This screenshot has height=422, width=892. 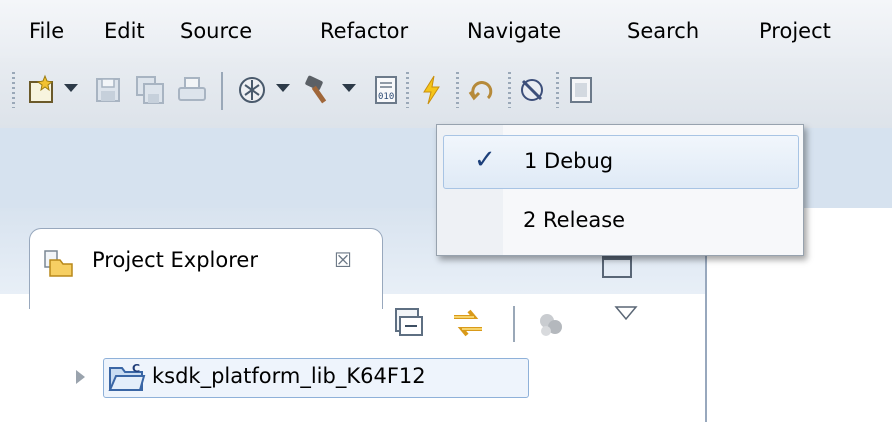 I want to click on menu-item-release: 2 Release, so click(x=620, y=221).